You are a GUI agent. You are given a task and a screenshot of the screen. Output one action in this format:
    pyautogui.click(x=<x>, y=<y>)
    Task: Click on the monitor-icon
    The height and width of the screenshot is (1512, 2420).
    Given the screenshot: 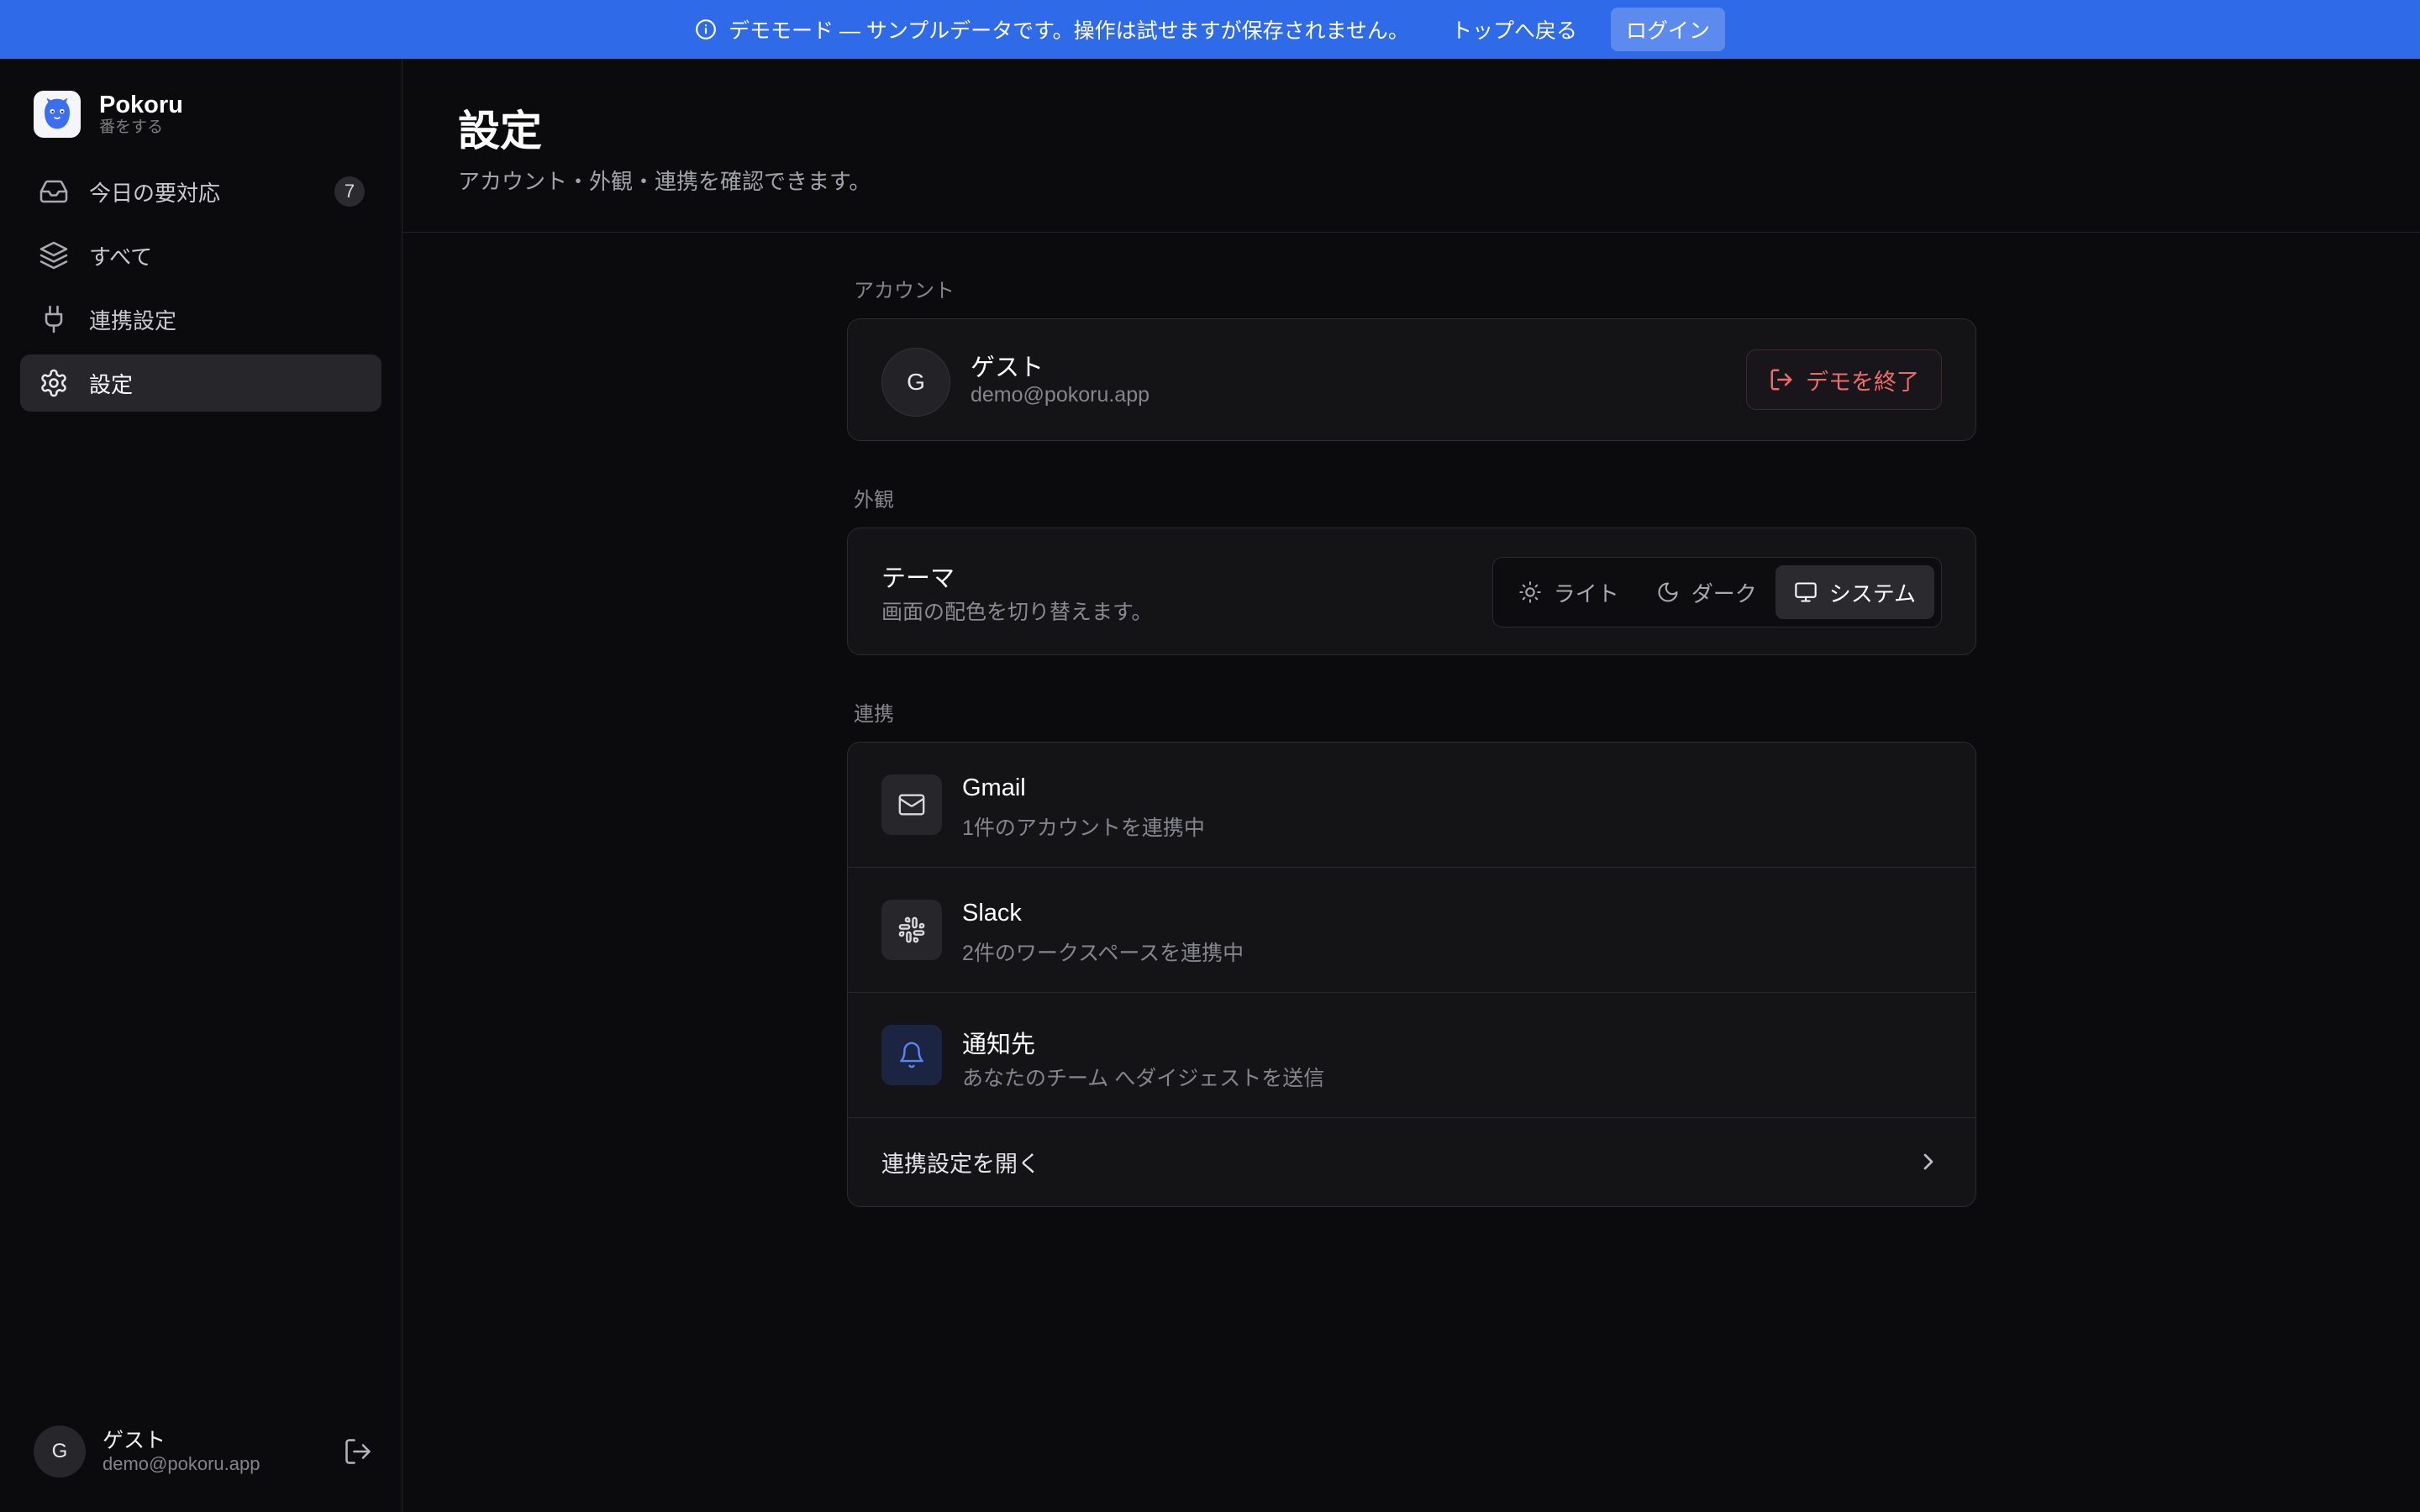 What is the action you would take?
    pyautogui.click(x=1806, y=592)
    